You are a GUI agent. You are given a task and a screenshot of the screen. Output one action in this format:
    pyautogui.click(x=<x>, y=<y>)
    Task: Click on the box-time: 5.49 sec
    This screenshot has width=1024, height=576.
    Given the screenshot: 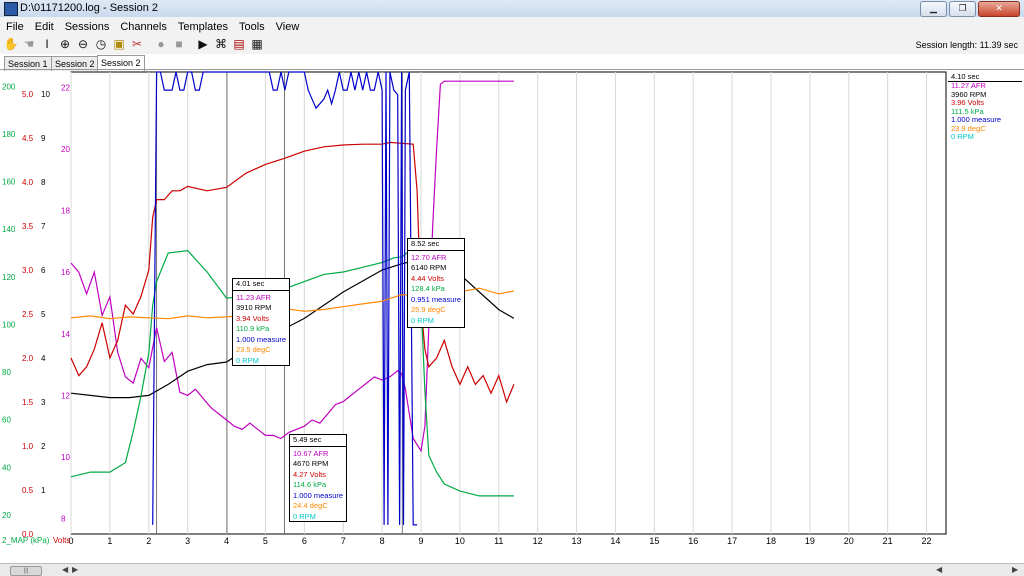 What is the action you would take?
    pyautogui.click(x=318, y=441)
    